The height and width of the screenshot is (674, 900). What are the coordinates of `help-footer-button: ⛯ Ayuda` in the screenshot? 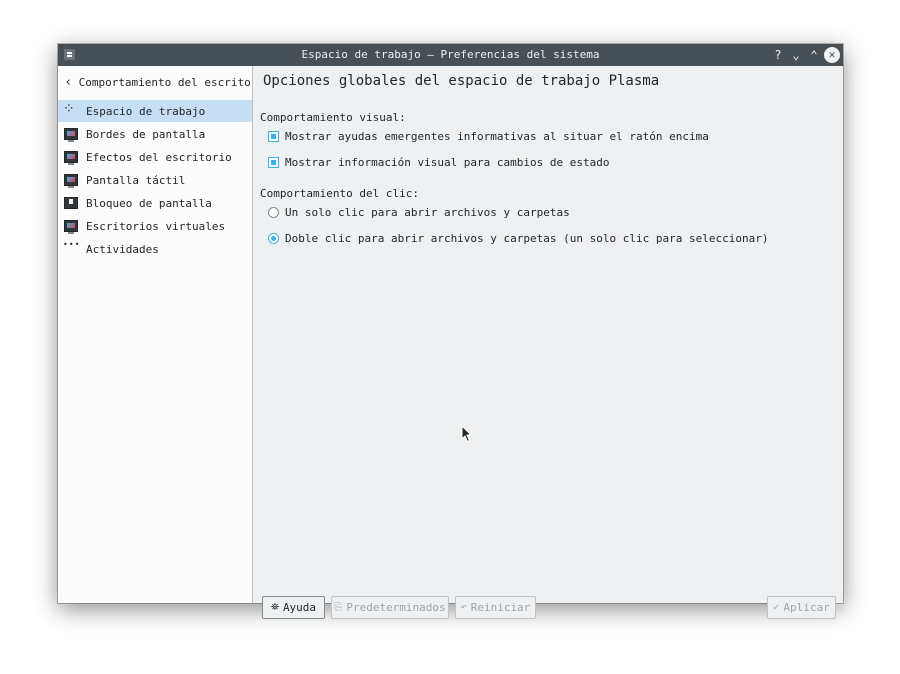 It's located at (293, 607).